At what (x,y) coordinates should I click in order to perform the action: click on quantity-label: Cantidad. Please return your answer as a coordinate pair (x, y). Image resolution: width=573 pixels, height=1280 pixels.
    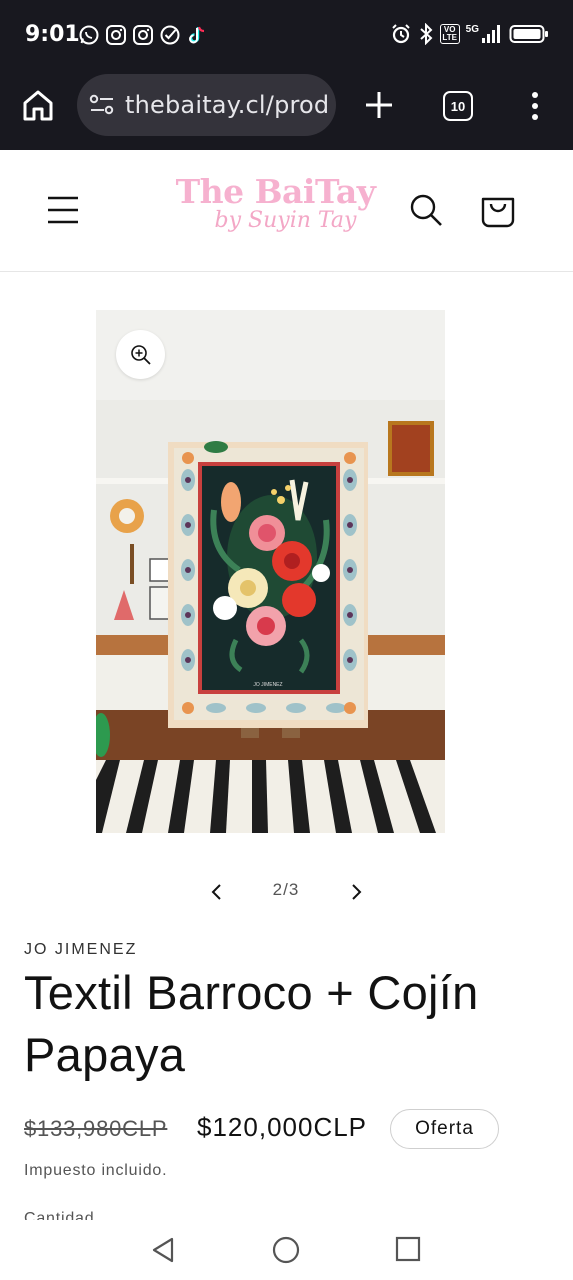
    Looking at the image, I should click on (59, 1215).